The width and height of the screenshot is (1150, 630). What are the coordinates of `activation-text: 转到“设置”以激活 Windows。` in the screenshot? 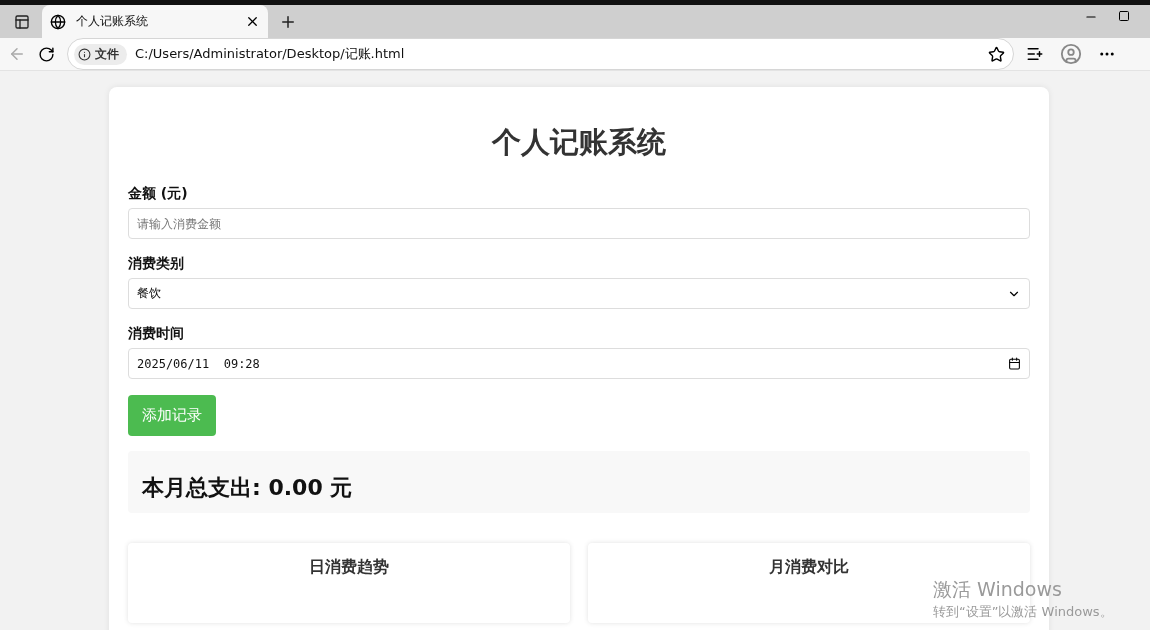 It's located at (1023, 612).